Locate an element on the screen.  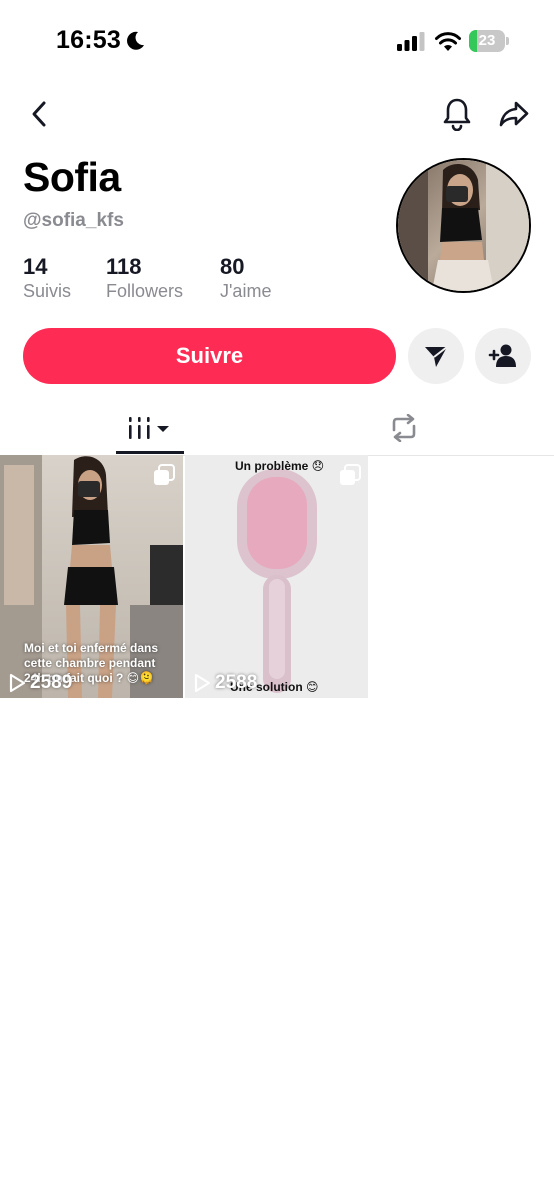
repost-icon is located at coordinates (404, 428).